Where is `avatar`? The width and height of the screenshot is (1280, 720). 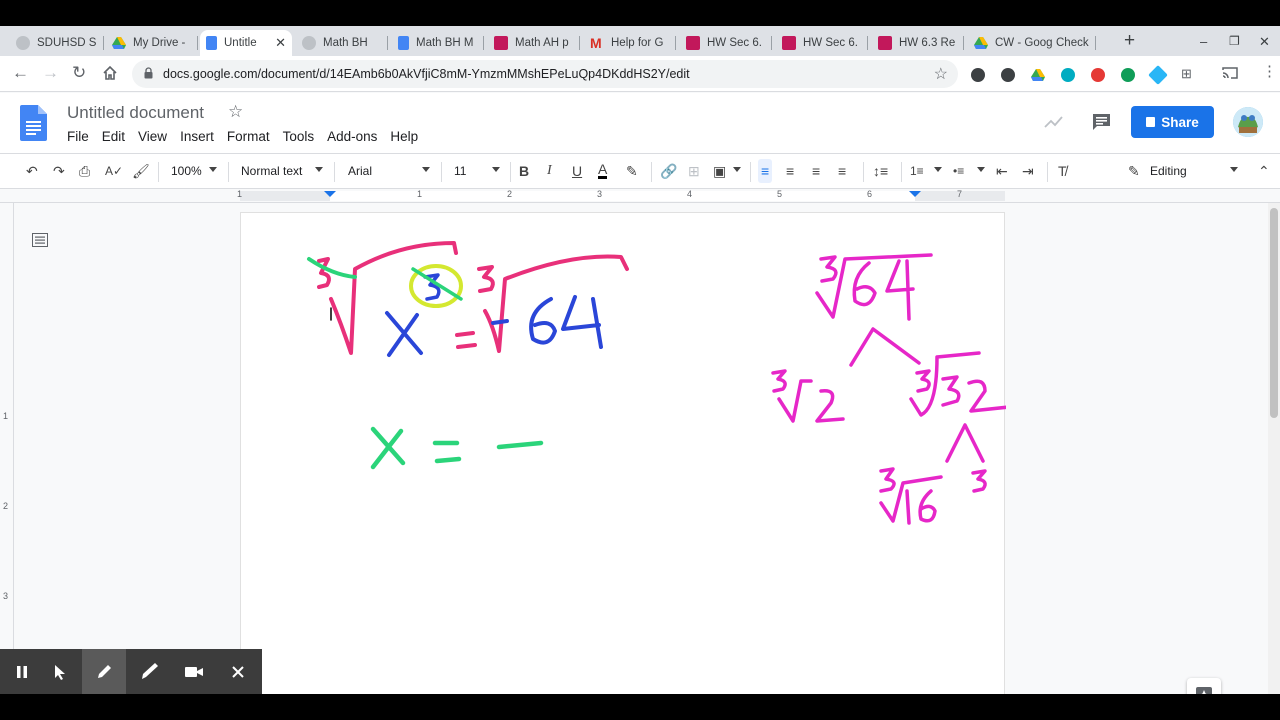 avatar is located at coordinates (1248, 122).